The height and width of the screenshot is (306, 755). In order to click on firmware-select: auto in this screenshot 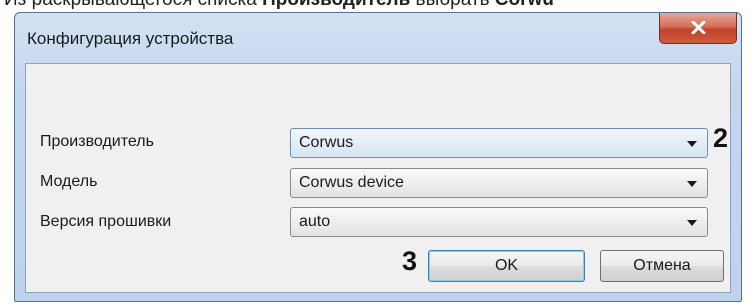, I will do `click(499, 222)`.